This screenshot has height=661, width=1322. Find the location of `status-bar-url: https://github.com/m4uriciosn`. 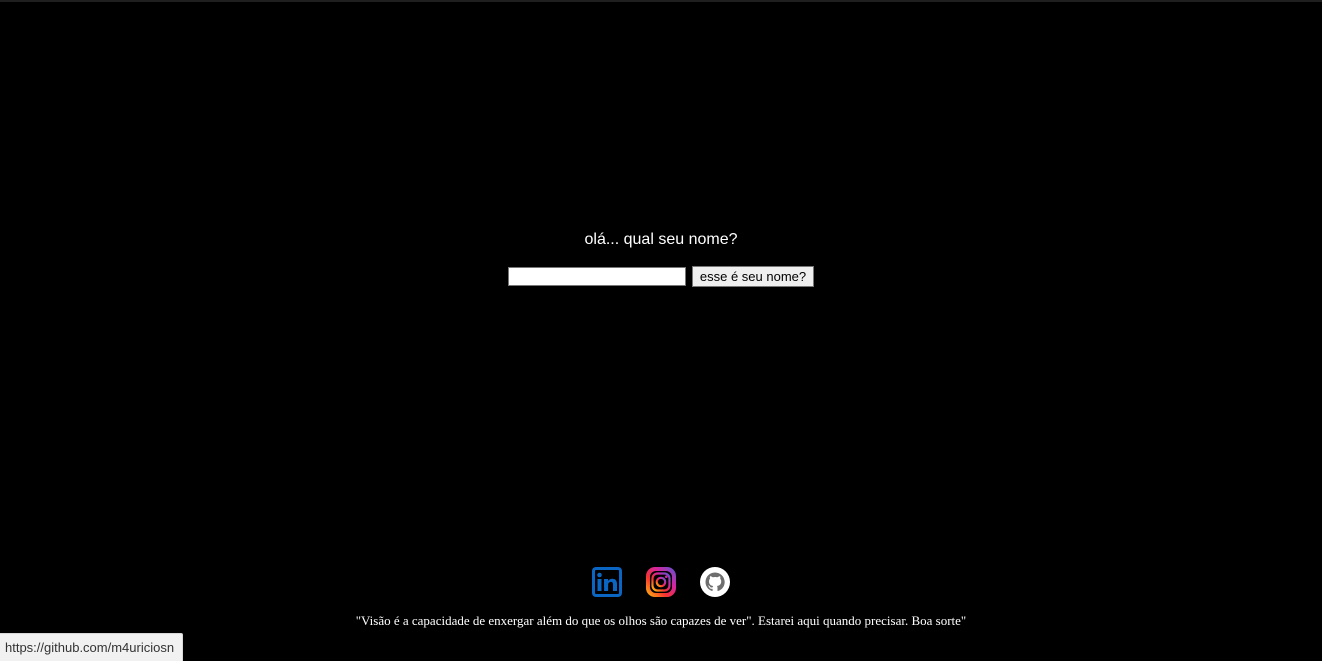

status-bar-url: https://github.com/m4uriciosn is located at coordinates (92, 647).